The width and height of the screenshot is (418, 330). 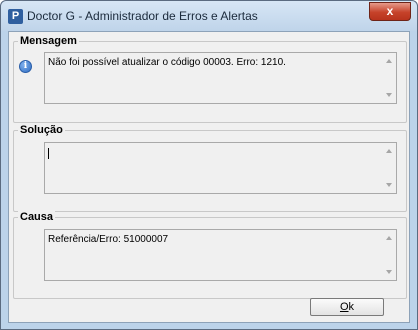 What do you see at coordinates (389, 255) in the screenshot?
I see `cause-scrollbar` at bounding box center [389, 255].